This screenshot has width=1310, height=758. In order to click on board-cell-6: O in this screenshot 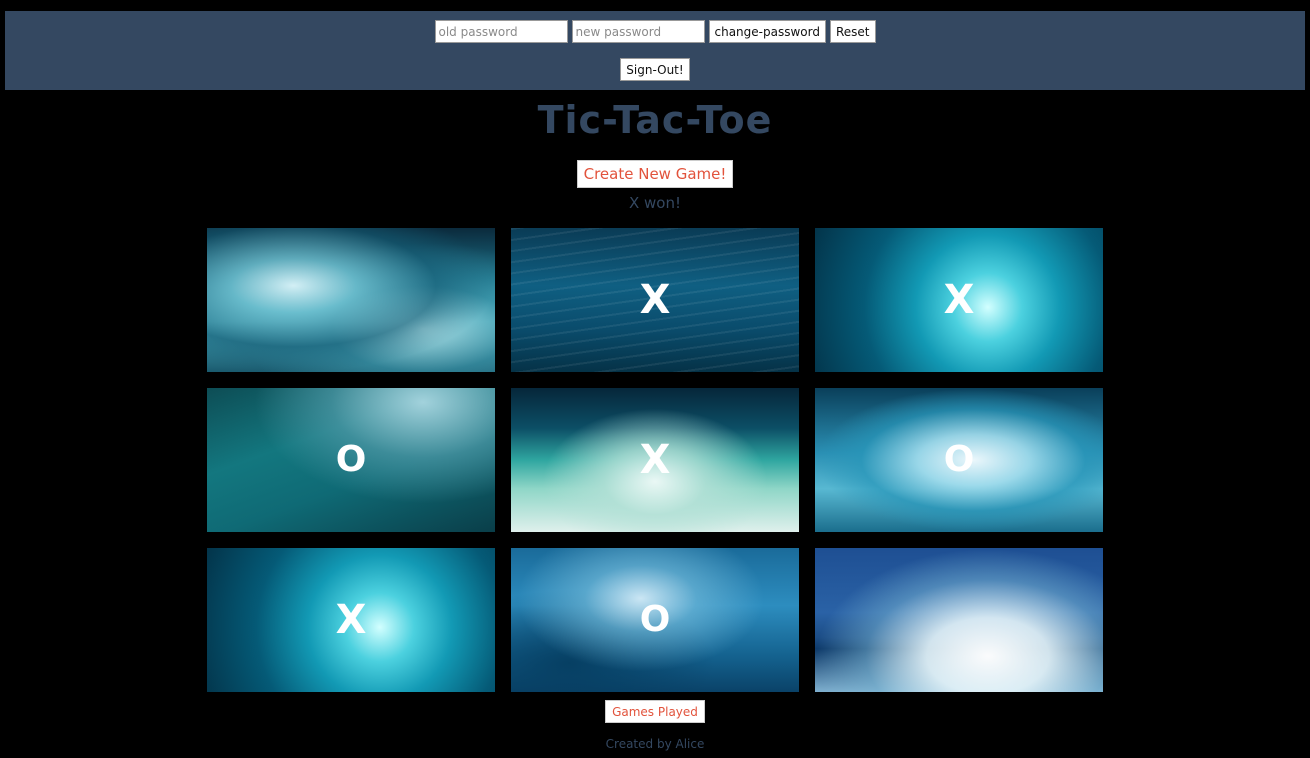, I will do `click(959, 460)`.